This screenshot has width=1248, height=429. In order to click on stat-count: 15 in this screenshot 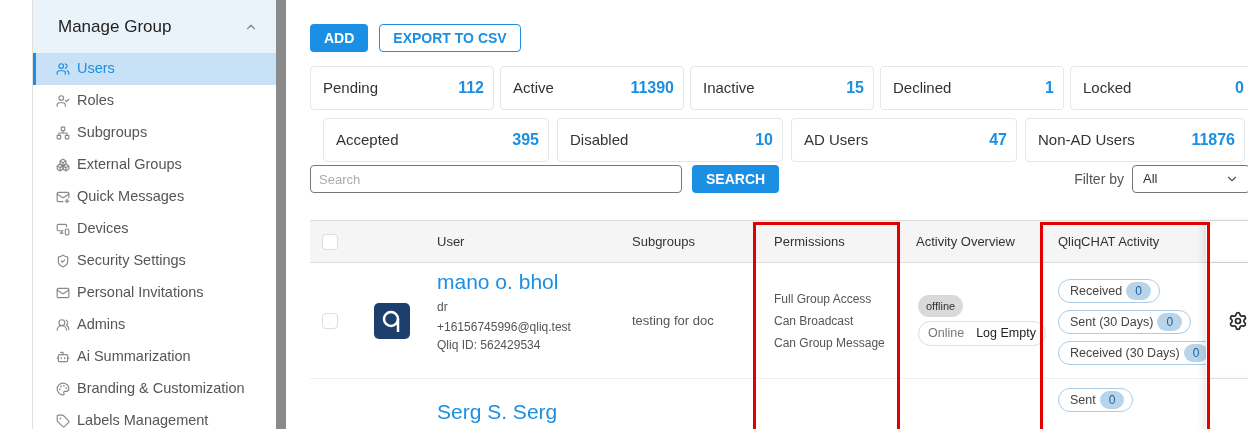, I will do `click(855, 88)`.